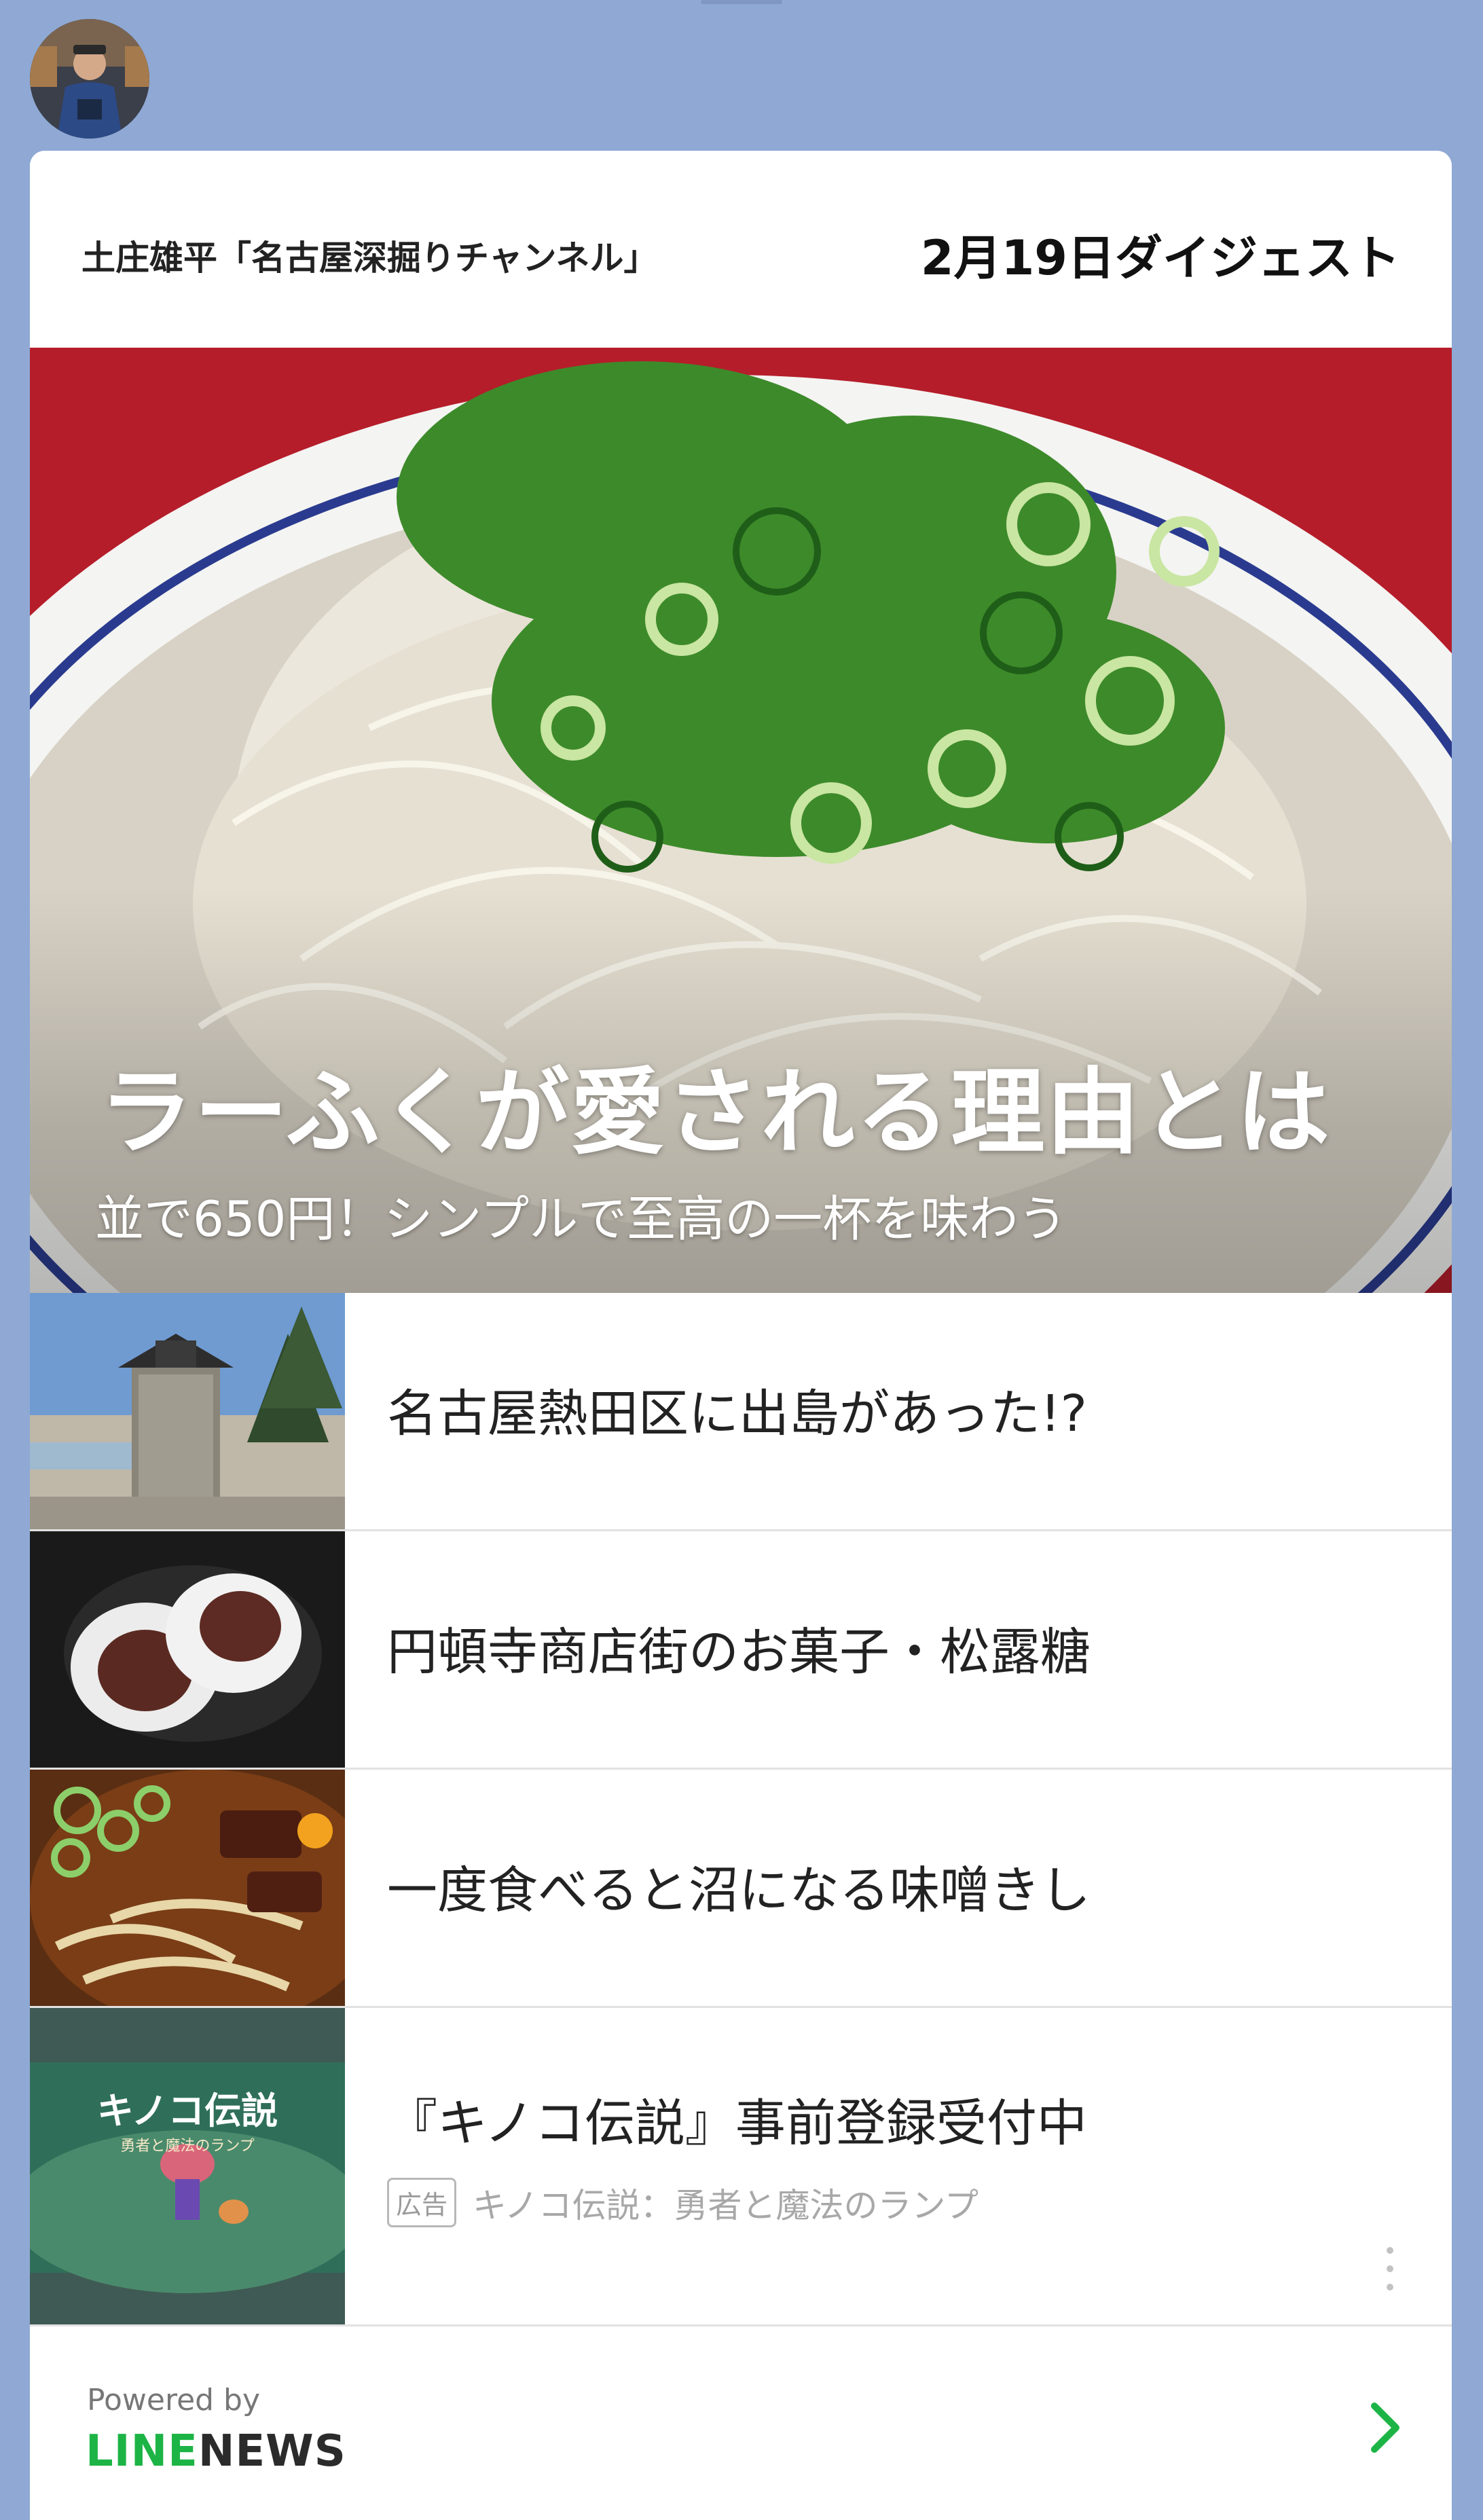 Image resolution: width=1483 pixels, height=2520 pixels. What do you see at coordinates (1386, 2428) in the screenshot?
I see `chevron-right-icon` at bounding box center [1386, 2428].